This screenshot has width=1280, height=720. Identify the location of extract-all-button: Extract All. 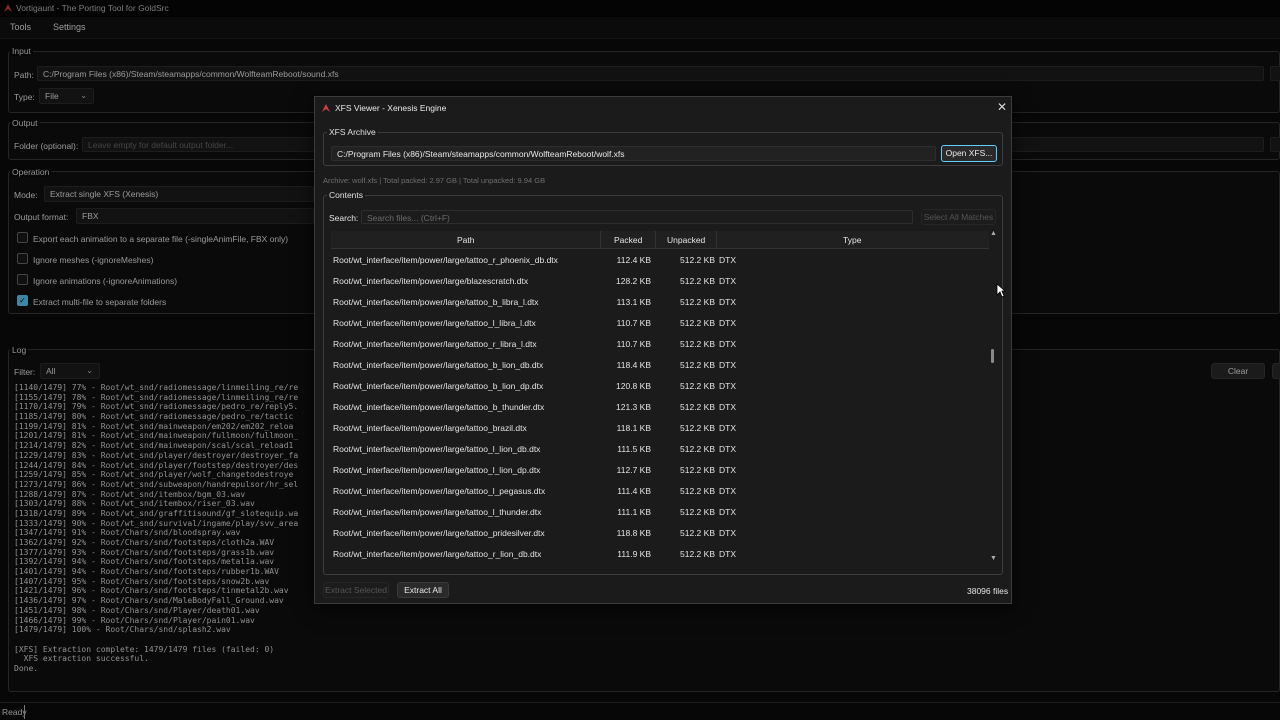
(423, 590).